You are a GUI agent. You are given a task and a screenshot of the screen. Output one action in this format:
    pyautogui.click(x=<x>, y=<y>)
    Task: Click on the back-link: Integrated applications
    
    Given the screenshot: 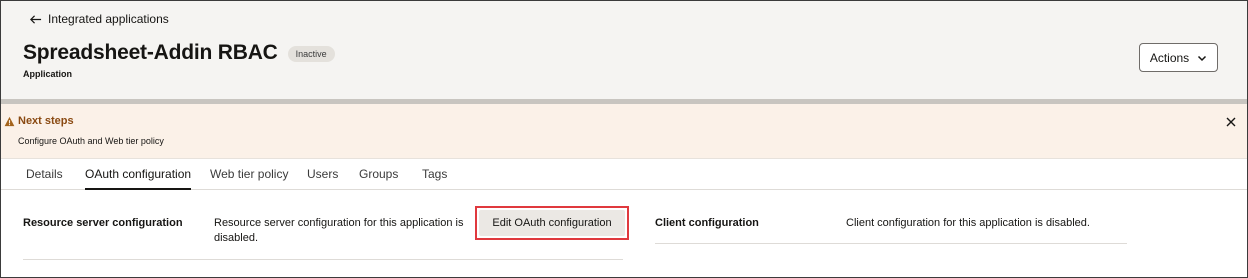 What is the action you would take?
    pyautogui.click(x=99, y=19)
    